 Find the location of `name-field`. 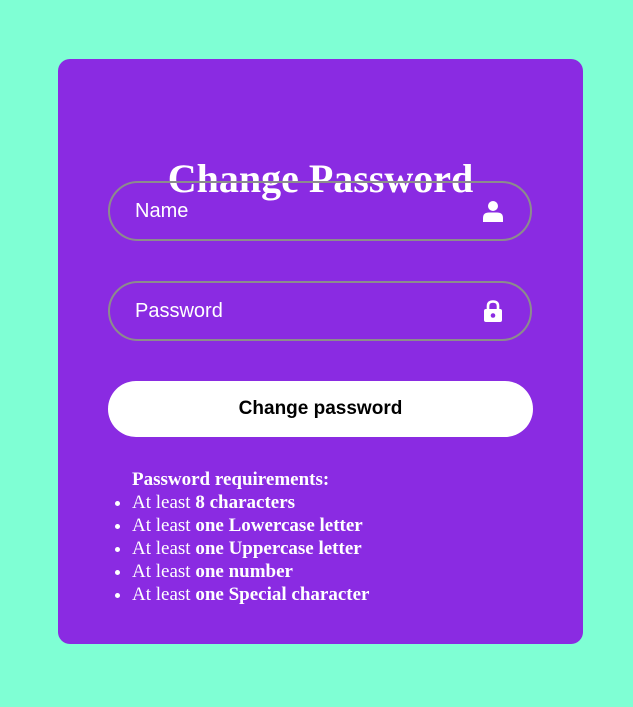

name-field is located at coordinates (320, 211).